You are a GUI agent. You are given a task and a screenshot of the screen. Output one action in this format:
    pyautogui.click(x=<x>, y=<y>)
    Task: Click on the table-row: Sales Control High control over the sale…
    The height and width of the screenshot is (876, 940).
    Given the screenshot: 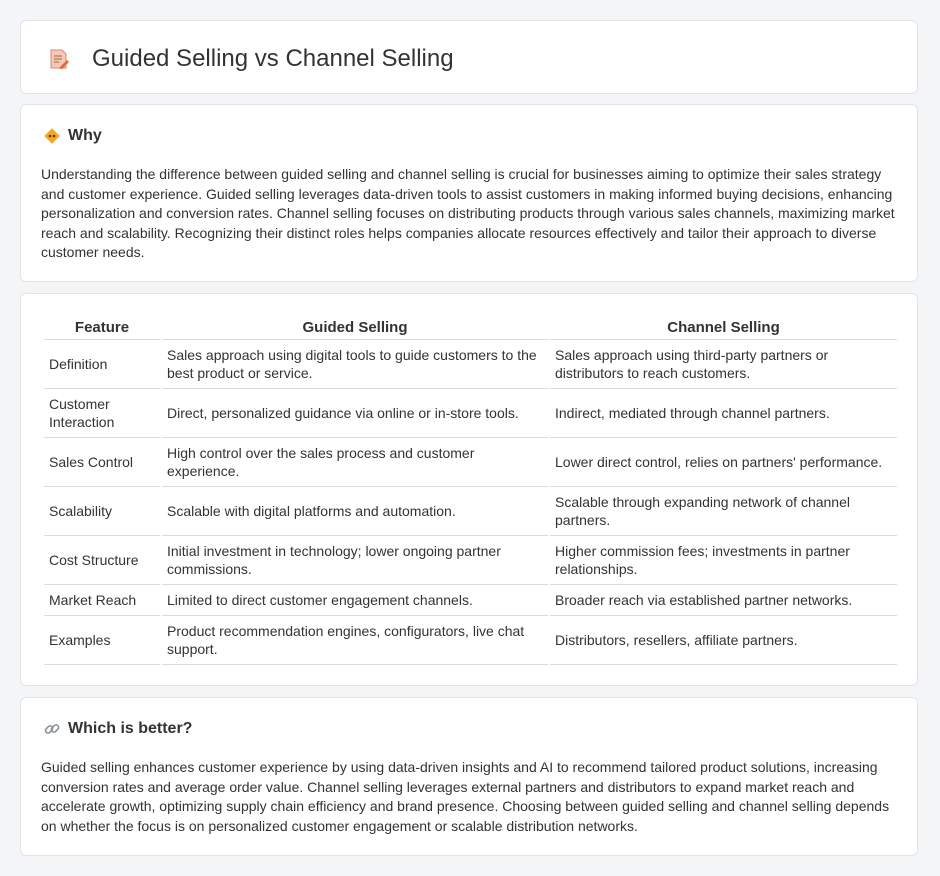 What is the action you would take?
    pyautogui.click(x=470, y=462)
    